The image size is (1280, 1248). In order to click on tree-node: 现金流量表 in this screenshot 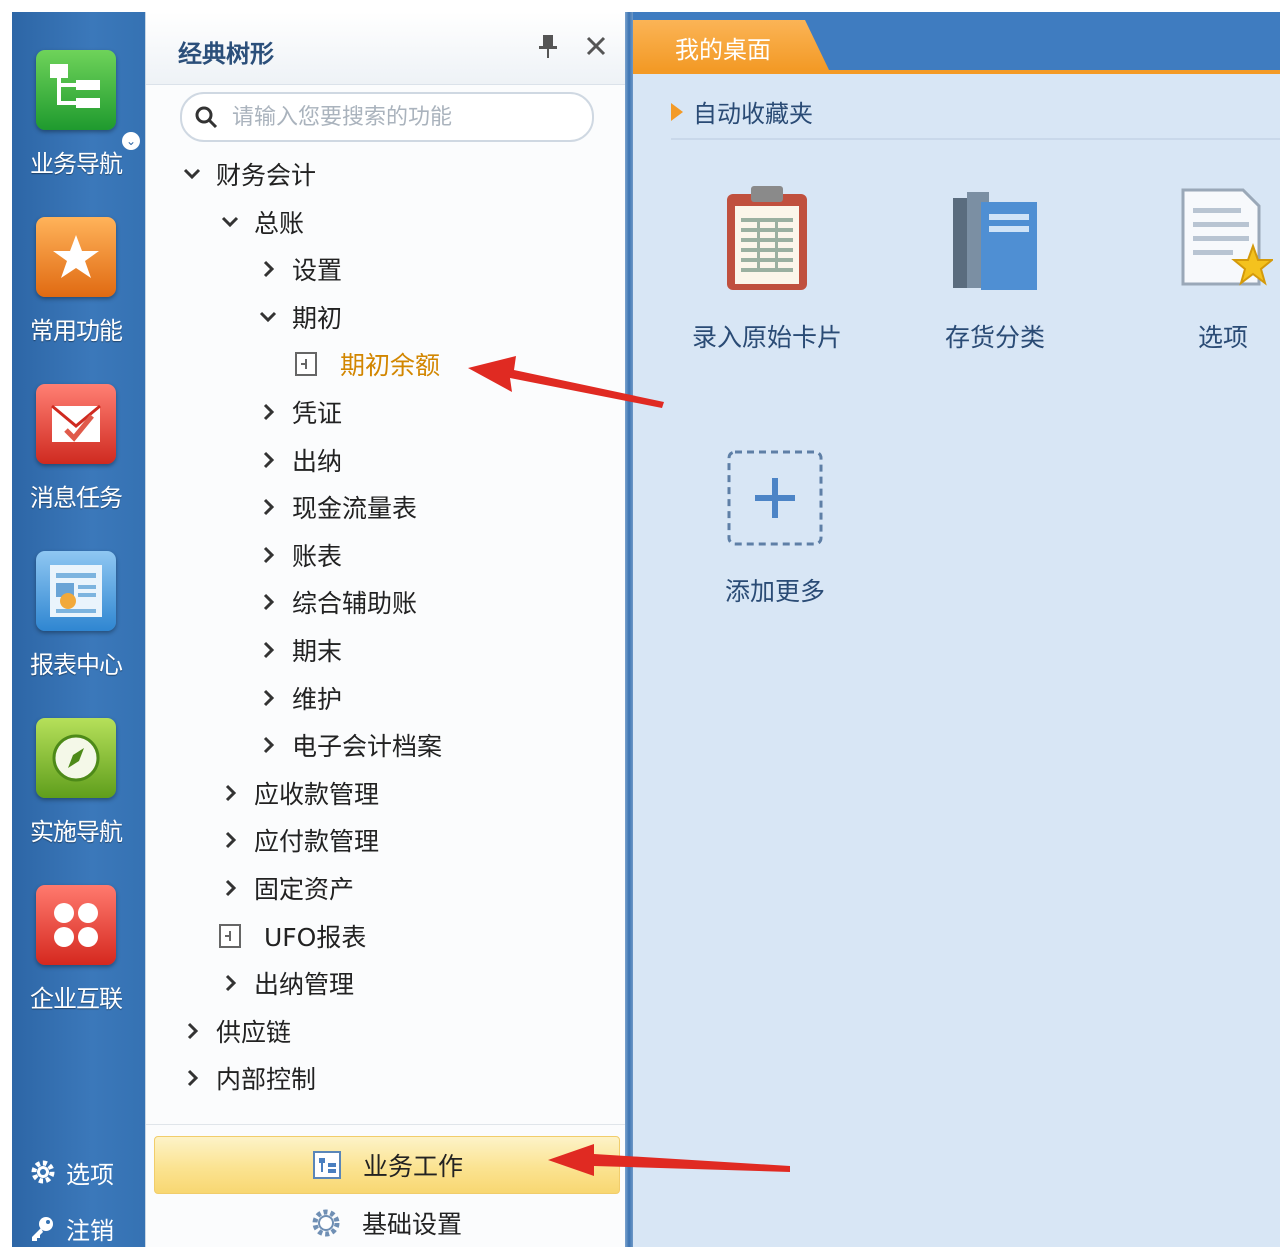, I will do `click(336, 507)`.